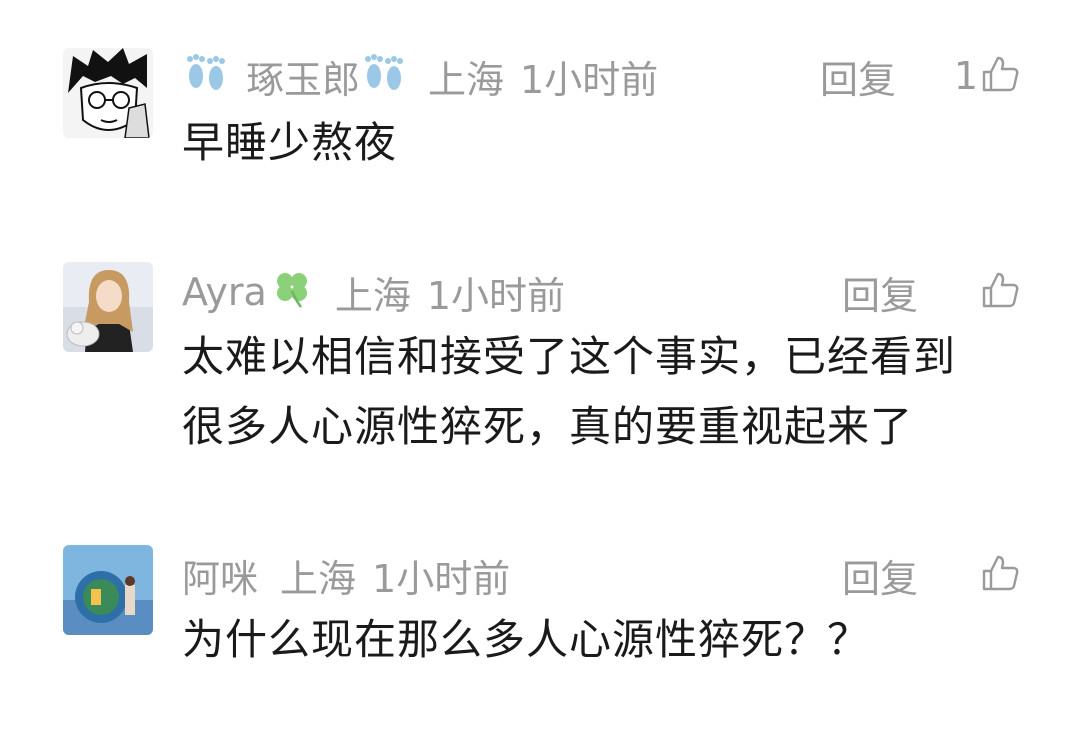 The image size is (1080, 750). I want to click on comment-text-line: 为什么现在那么多人心源性猝死？？, so click(526, 639).